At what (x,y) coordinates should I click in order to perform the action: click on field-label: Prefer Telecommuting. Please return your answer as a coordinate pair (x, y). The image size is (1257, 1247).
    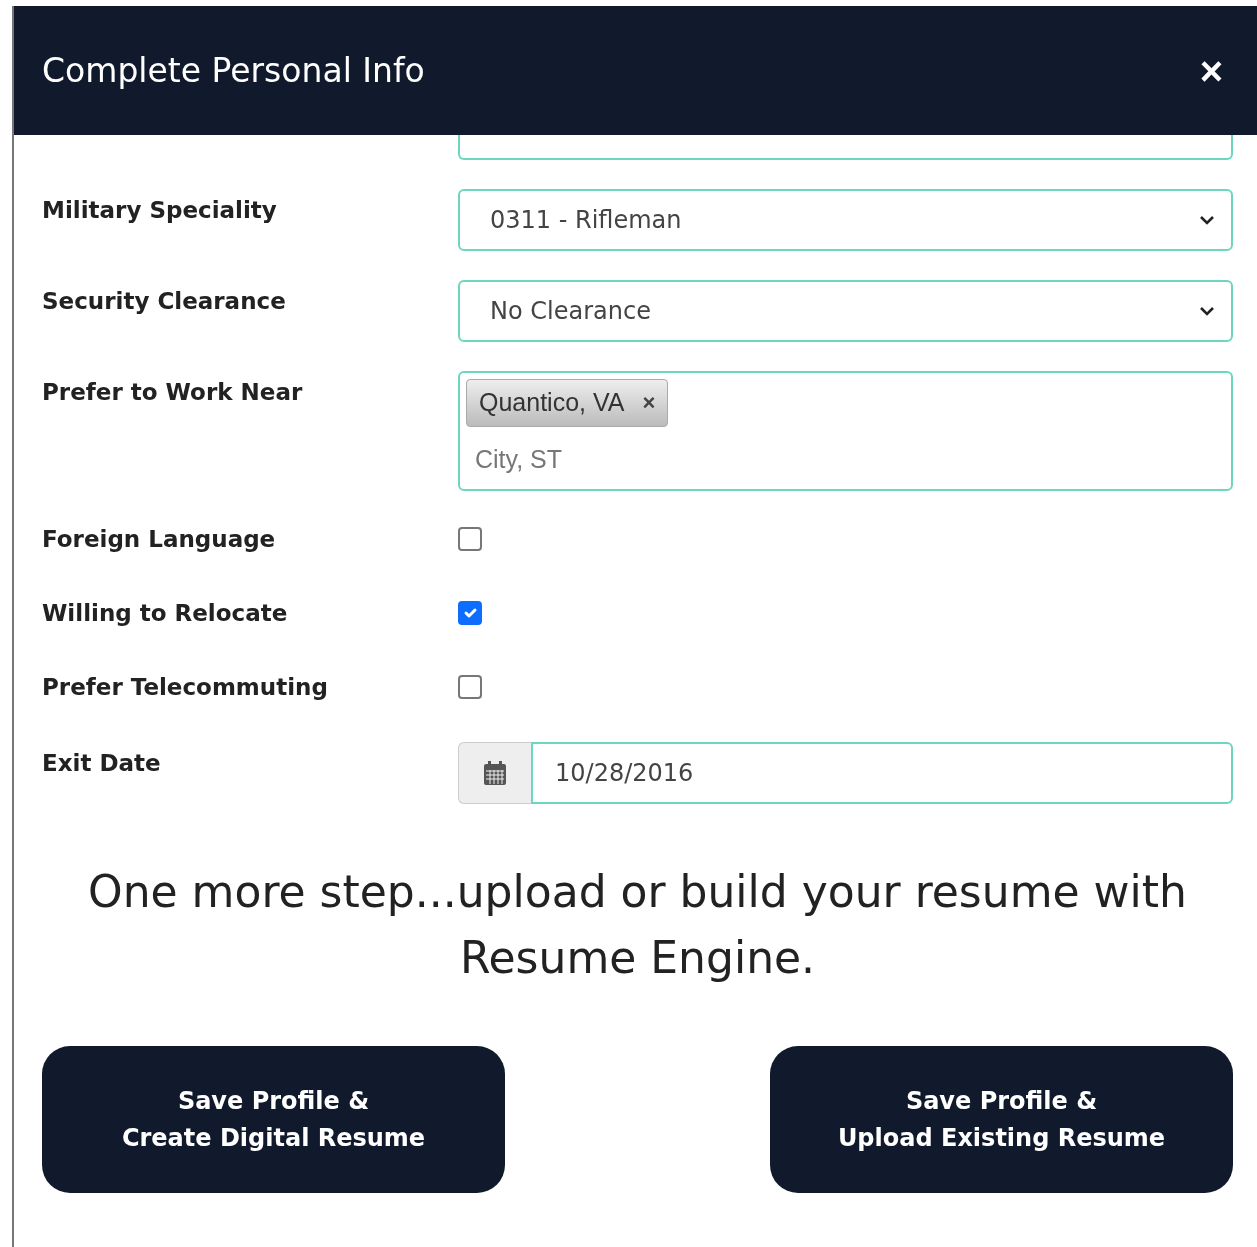
    Looking at the image, I should click on (185, 687).